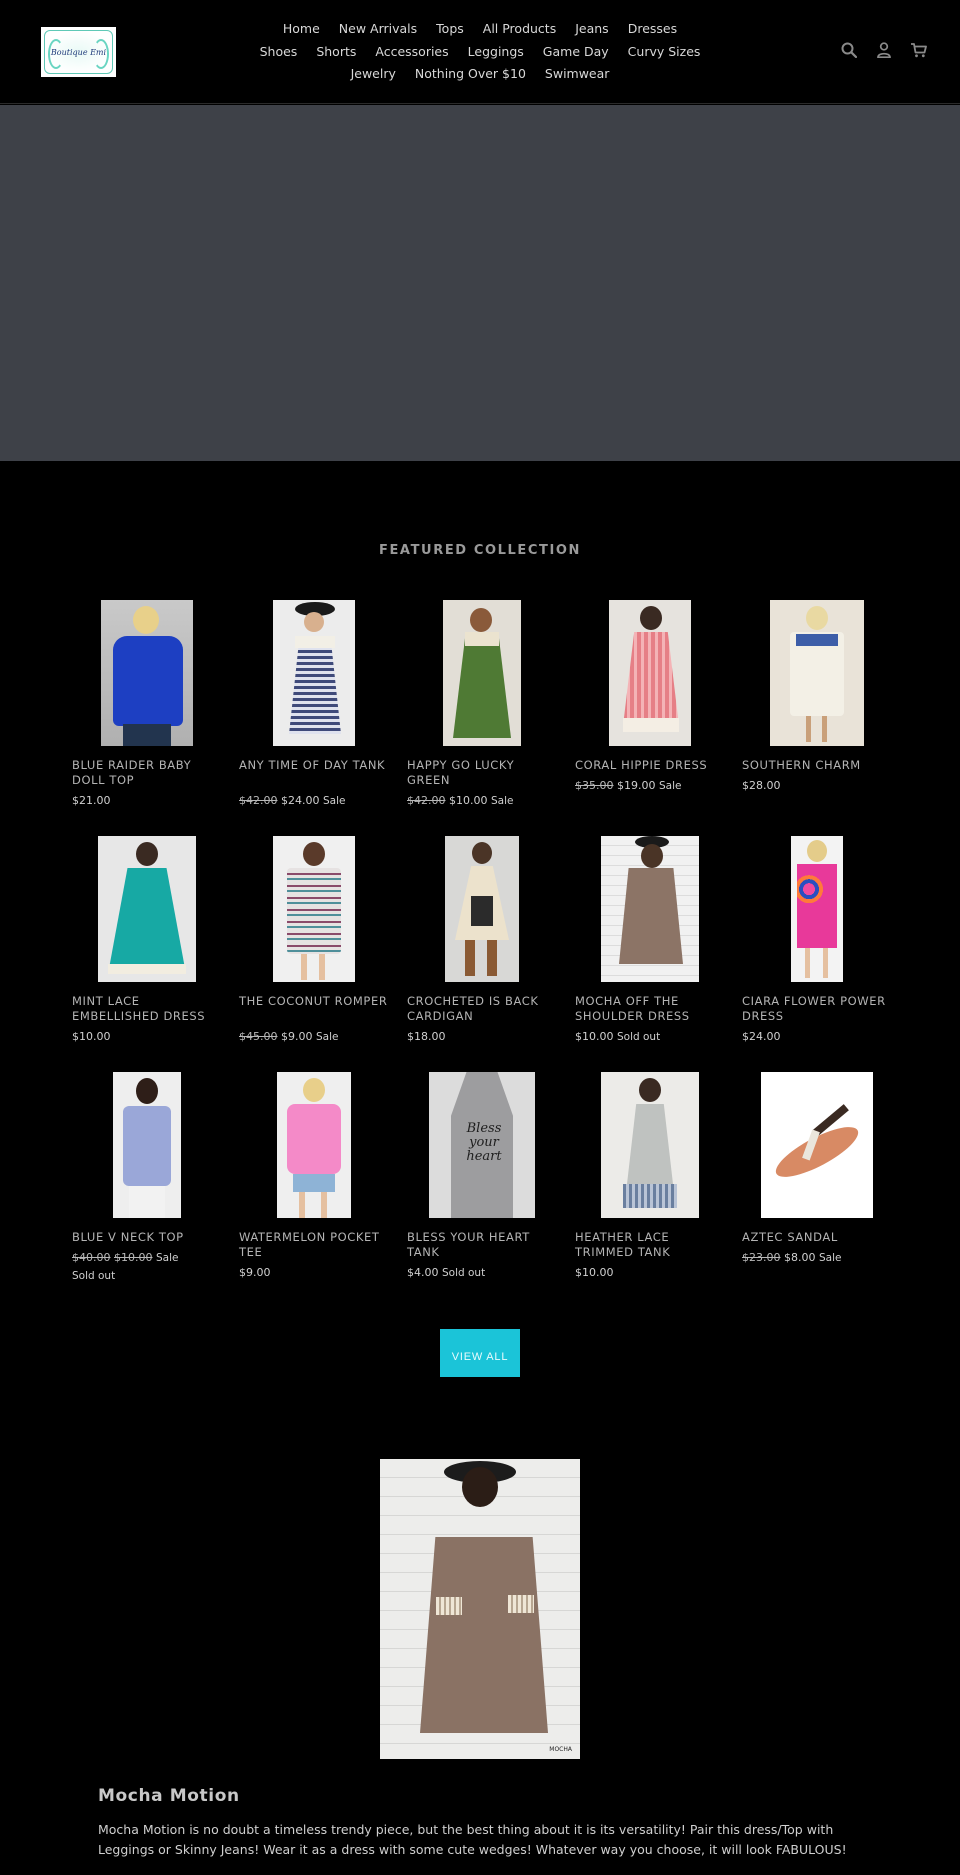  I want to click on product-price: $9.00, so click(255, 1272).